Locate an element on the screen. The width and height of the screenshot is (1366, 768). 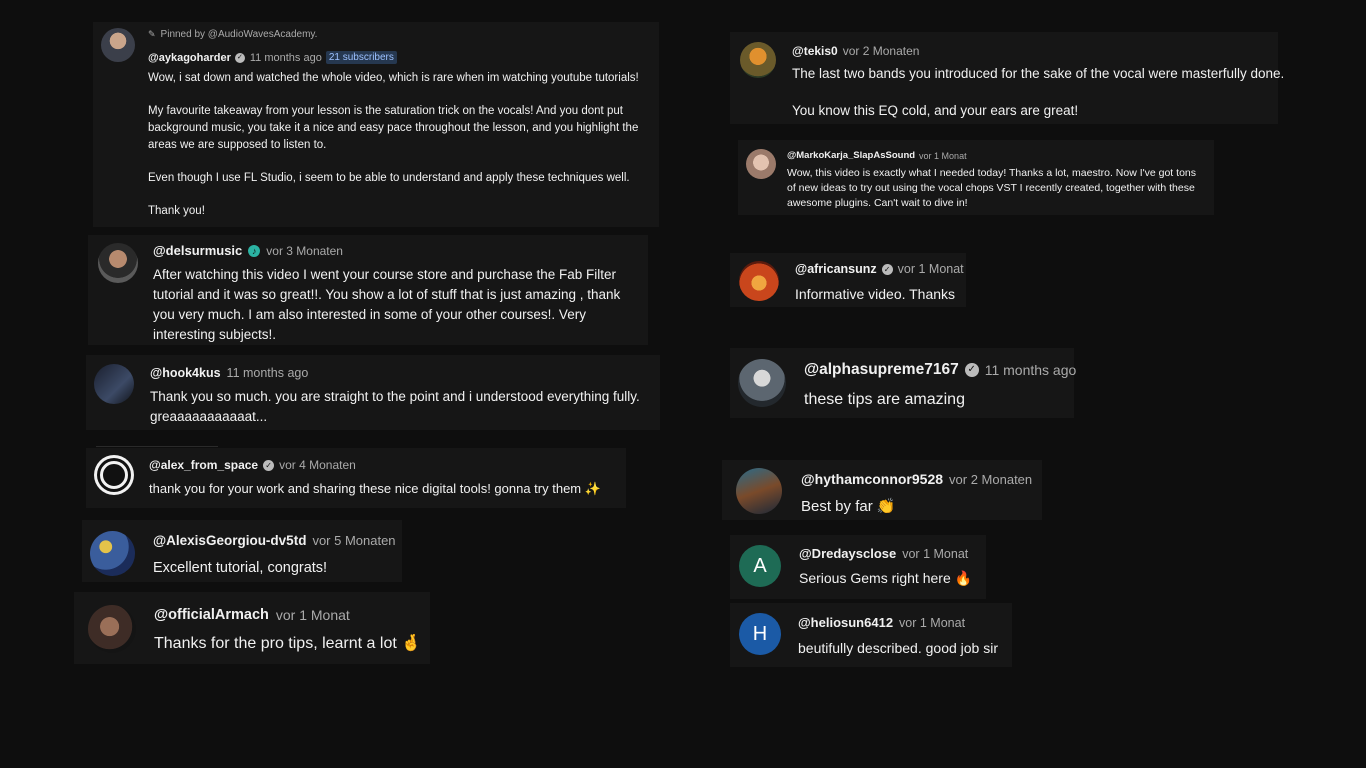
avatar-initial: H is located at coordinates (760, 633).